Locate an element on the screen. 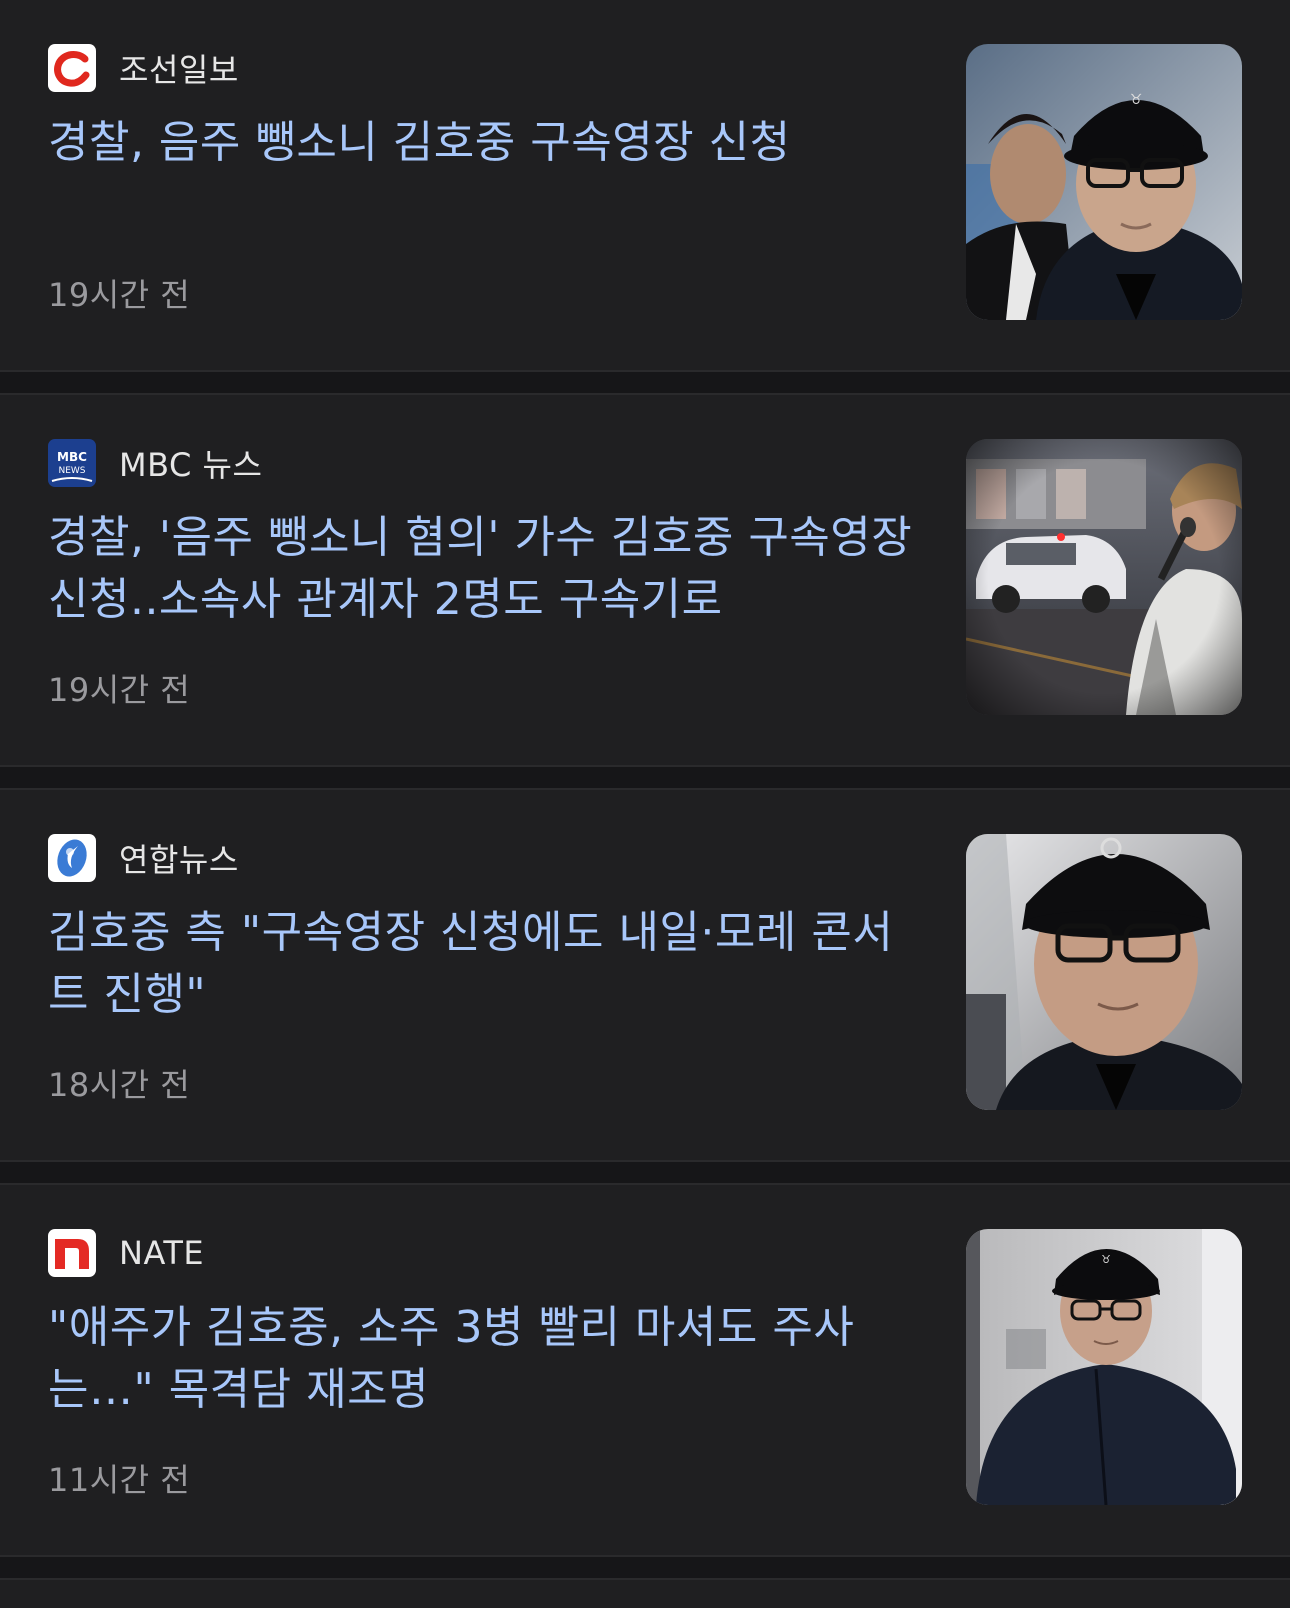  svg-text: NEWS is located at coordinates (71, 471).